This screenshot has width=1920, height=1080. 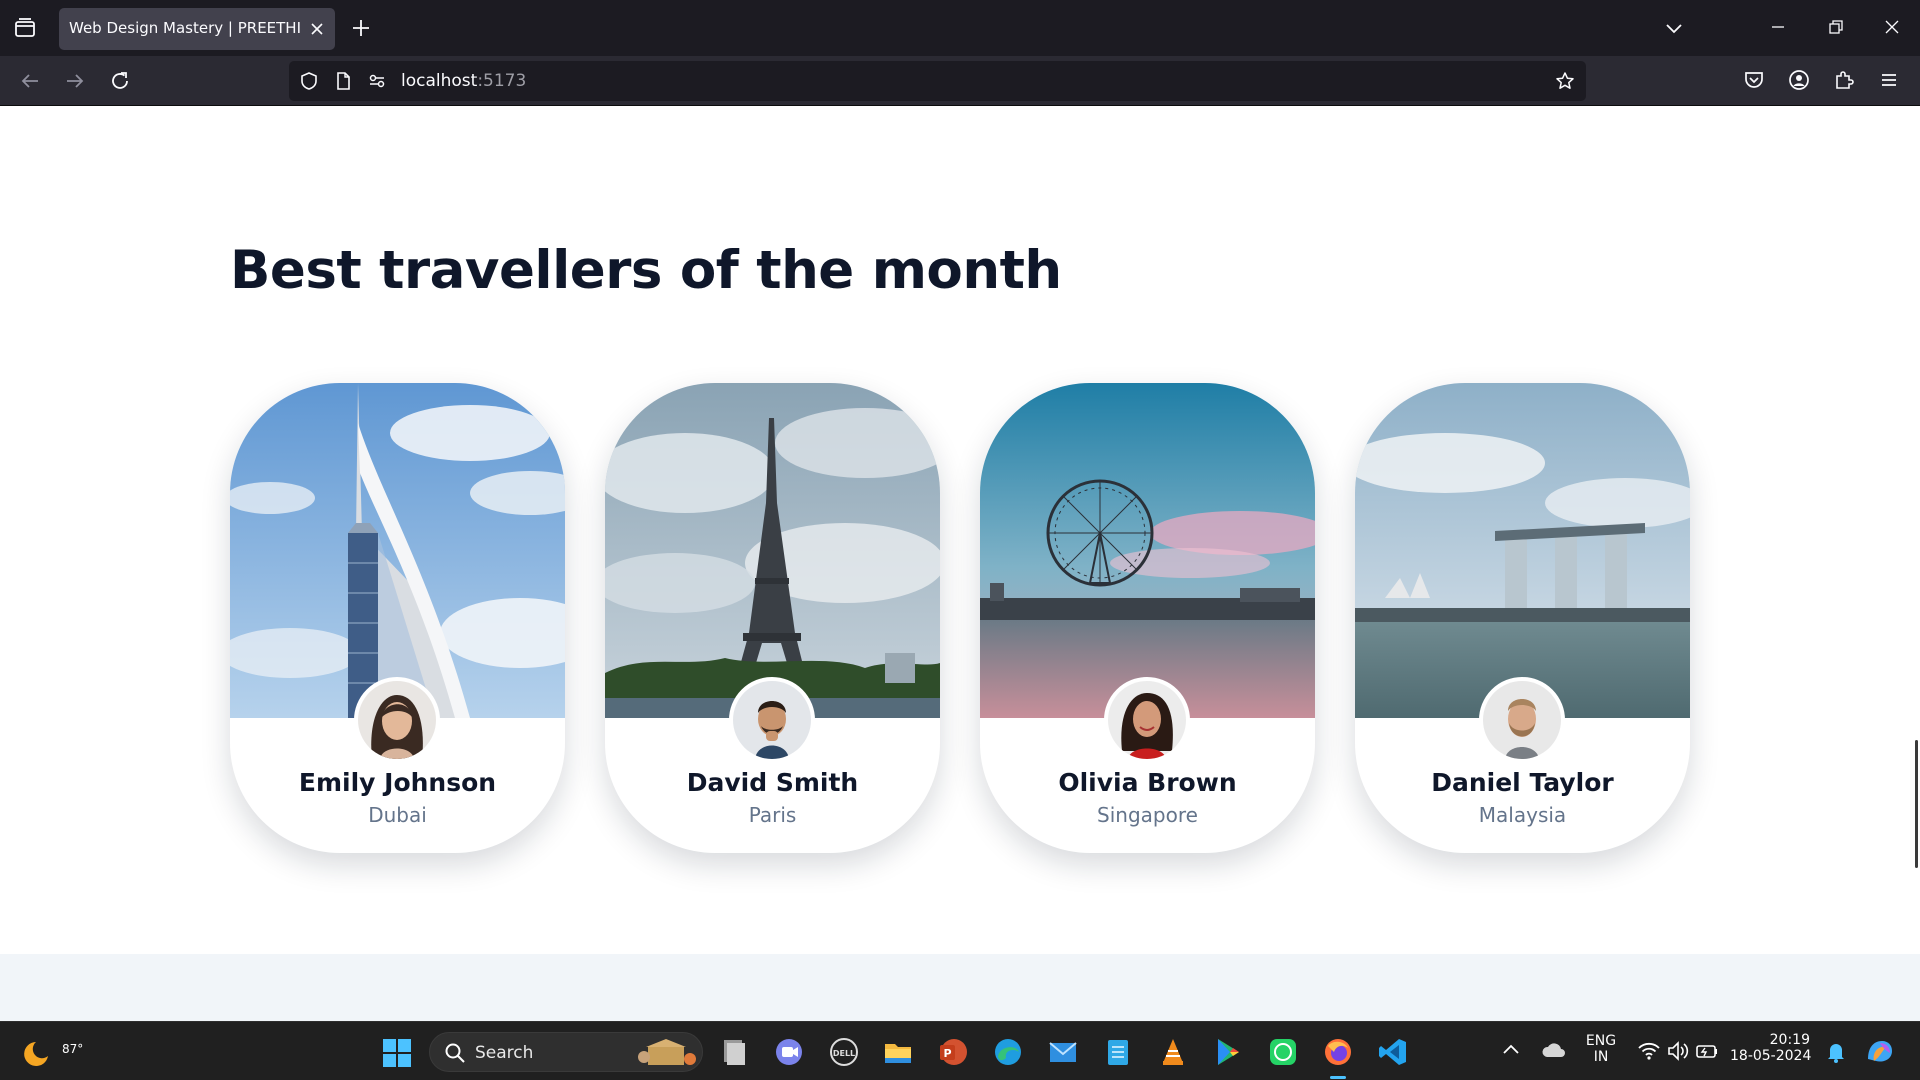 What do you see at coordinates (75, 81) in the screenshot?
I see `forward-arrow-icon` at bounding box center [75, 81].